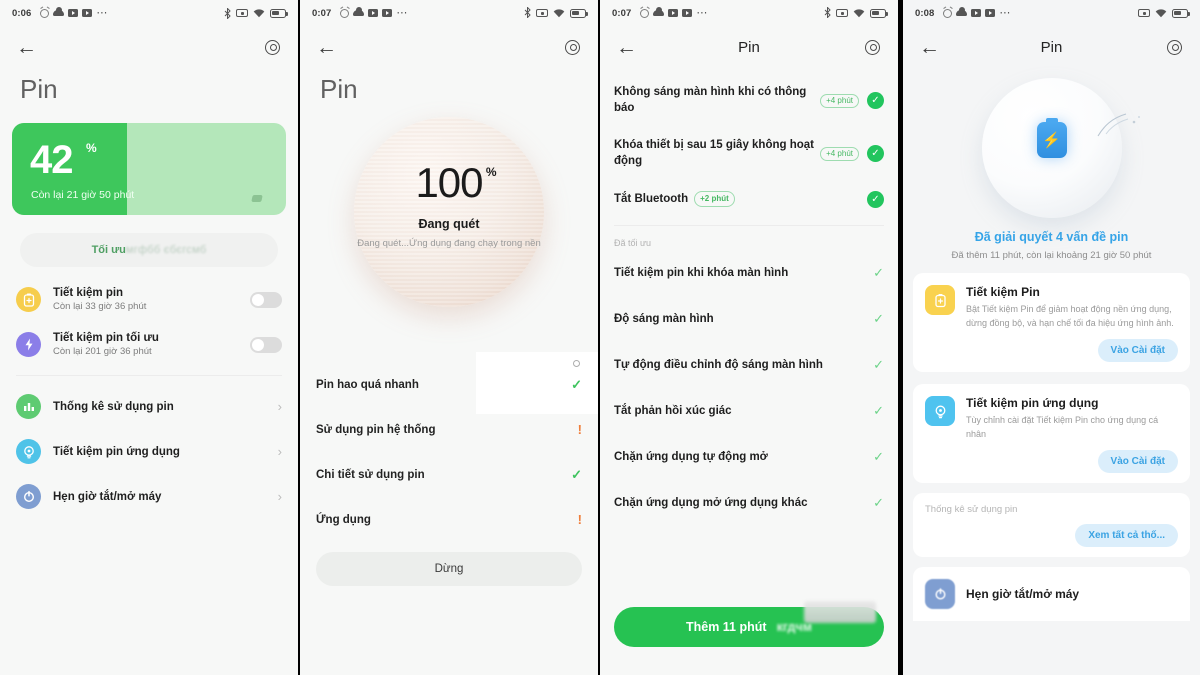 Image resolution: width=1200 pixels, height=675 pixels. What do you see at coordinates (449, 384) in the screenshot?
I see `list-item: Pin hao quá nhanh ✓` at bounding box center [449, 384].